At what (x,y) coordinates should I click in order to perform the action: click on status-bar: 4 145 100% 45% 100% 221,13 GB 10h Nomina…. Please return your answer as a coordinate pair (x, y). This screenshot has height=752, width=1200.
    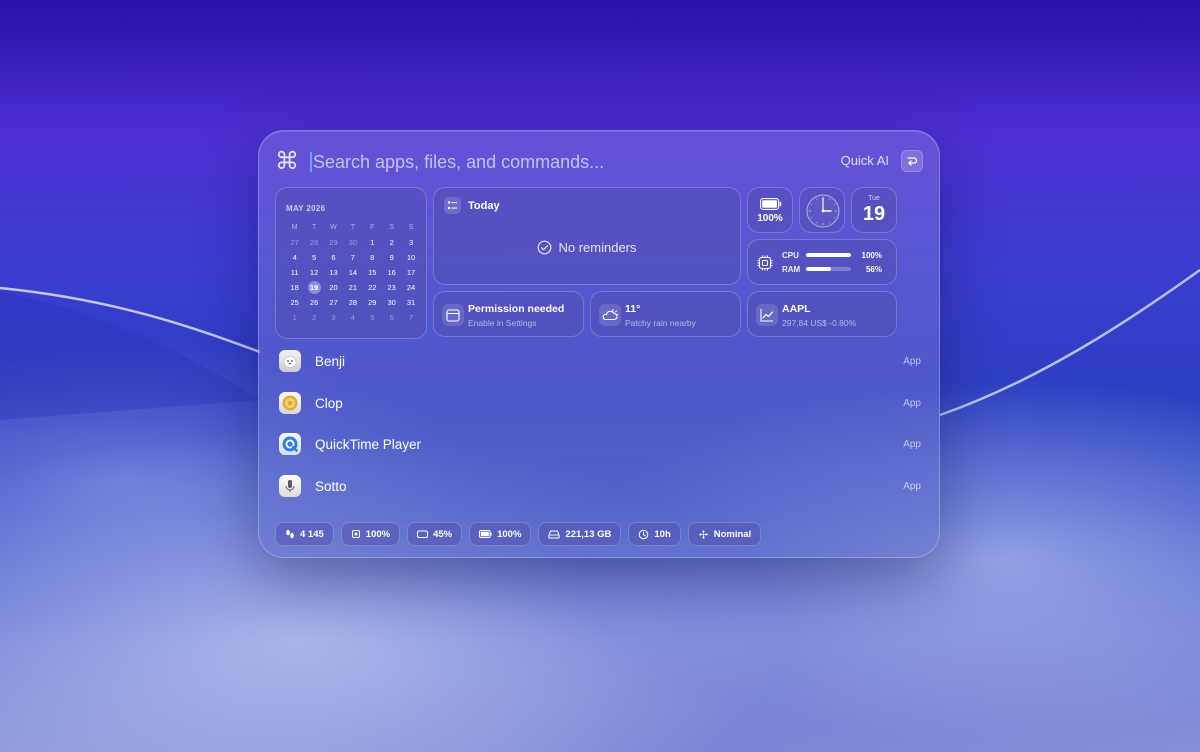
    Looking at the image, I should click on (518, 534).